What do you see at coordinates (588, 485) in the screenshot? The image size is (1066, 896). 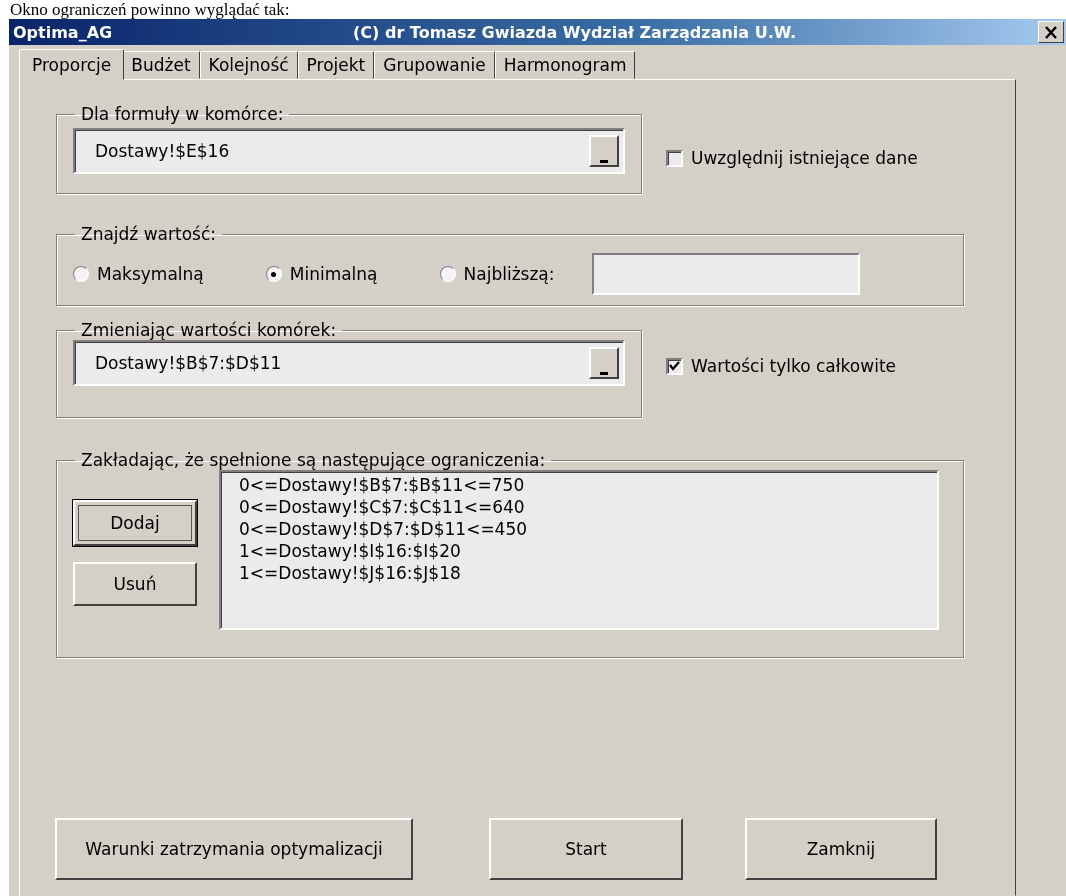 I see `list-item: 0<=Dostawy!$B$7:$B$11<=750` at bounding box center [588, 485].